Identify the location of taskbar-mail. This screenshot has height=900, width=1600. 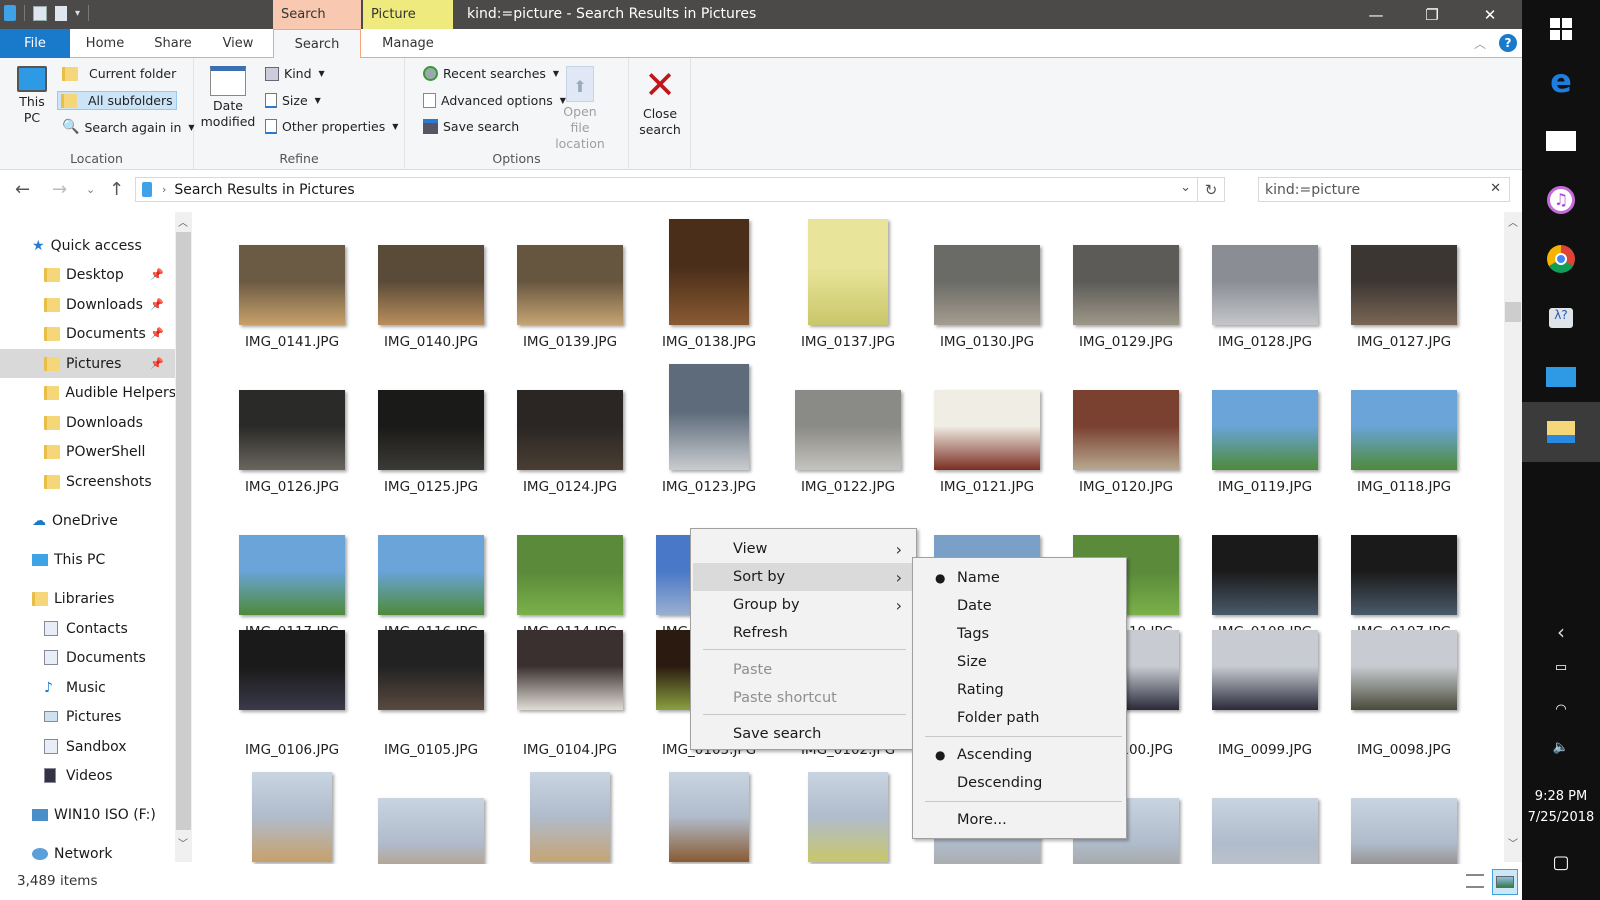
(1561, 141).